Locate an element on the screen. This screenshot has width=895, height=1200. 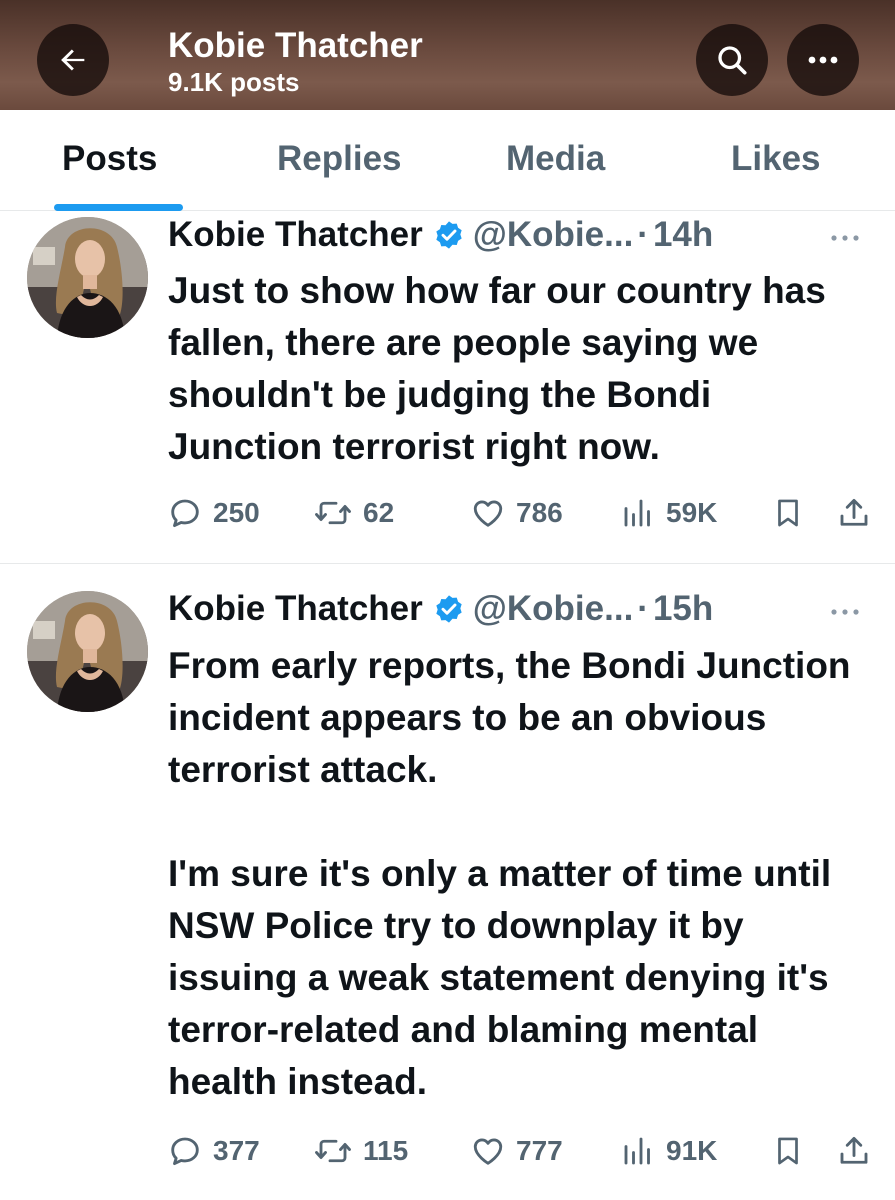
more-options-button is located at coordinates (823, 60).